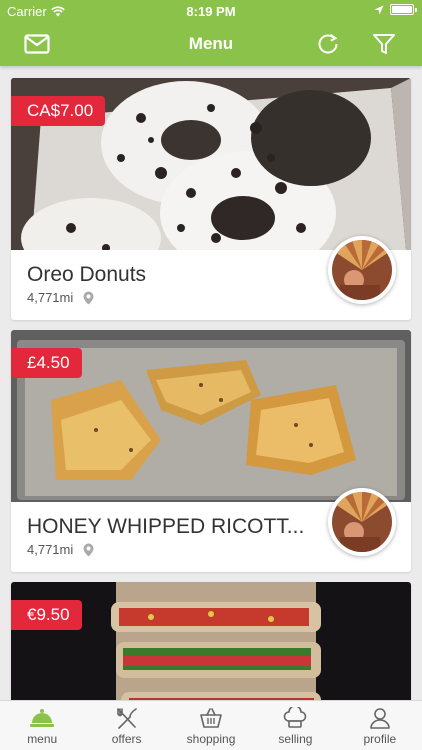 This screenshot has height=750, width=422. I want to click on status-bar: Carrier 8:19 PM, so click(211, 11).